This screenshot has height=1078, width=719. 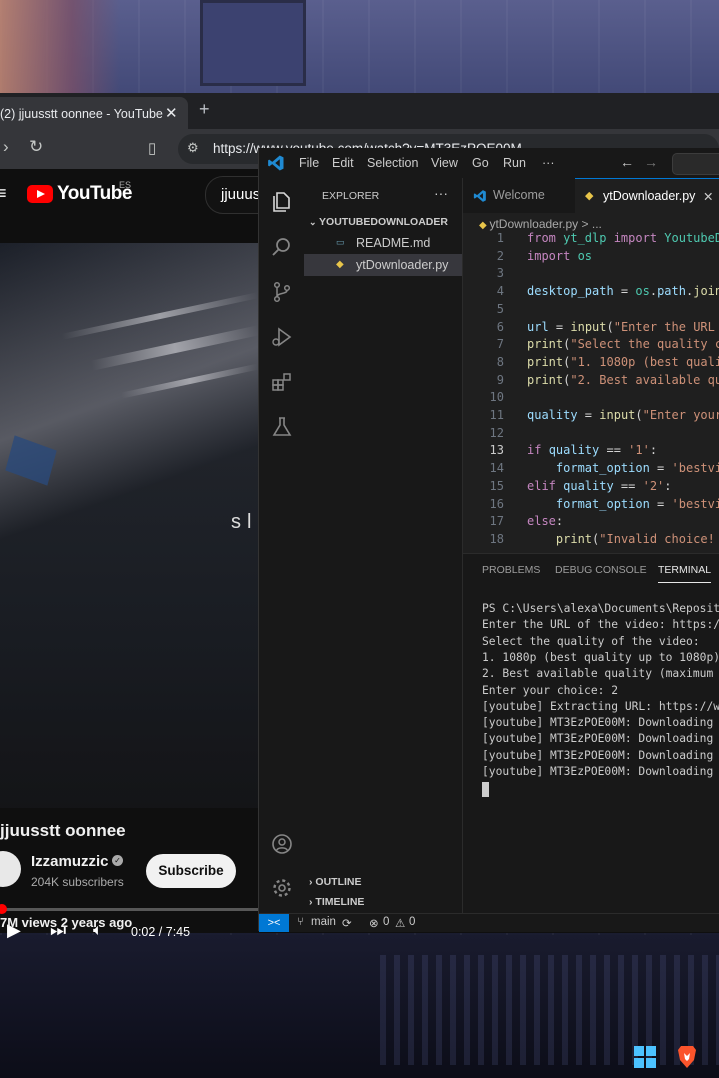 I want to click on timeline-section: › TIMELINE, so click(x=336, y=902).